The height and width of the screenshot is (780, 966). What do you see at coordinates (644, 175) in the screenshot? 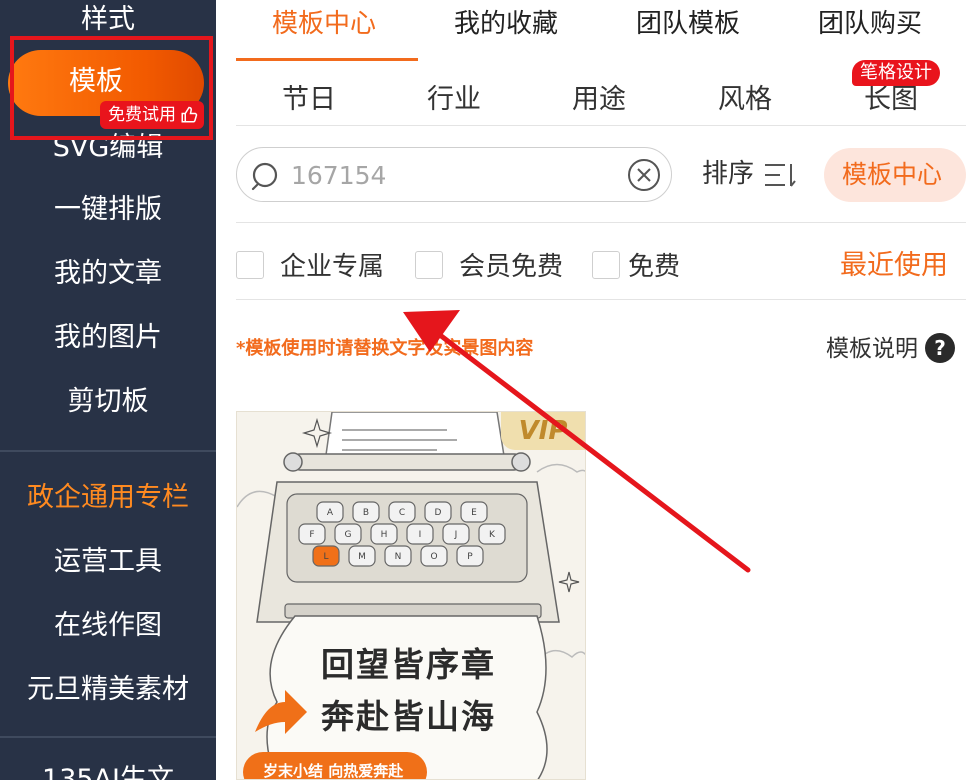
I see `clear-icon` at bounding box center [644, 175].